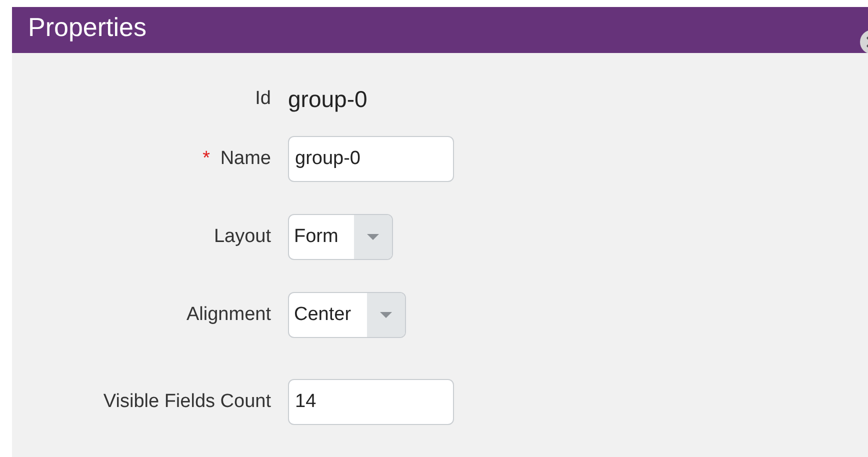 This screenshot has width=868, height=457. Describe the element at coordinates (341, 237) in the screenshot. I see `dropdown: Form` at that location.